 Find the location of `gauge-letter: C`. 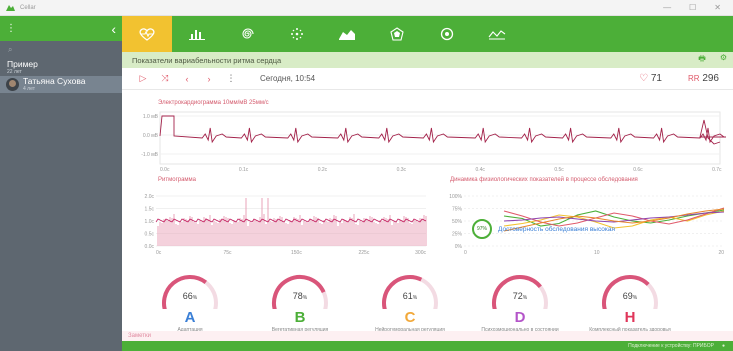

gauge-letter: C is located at coordinates (410, 317).